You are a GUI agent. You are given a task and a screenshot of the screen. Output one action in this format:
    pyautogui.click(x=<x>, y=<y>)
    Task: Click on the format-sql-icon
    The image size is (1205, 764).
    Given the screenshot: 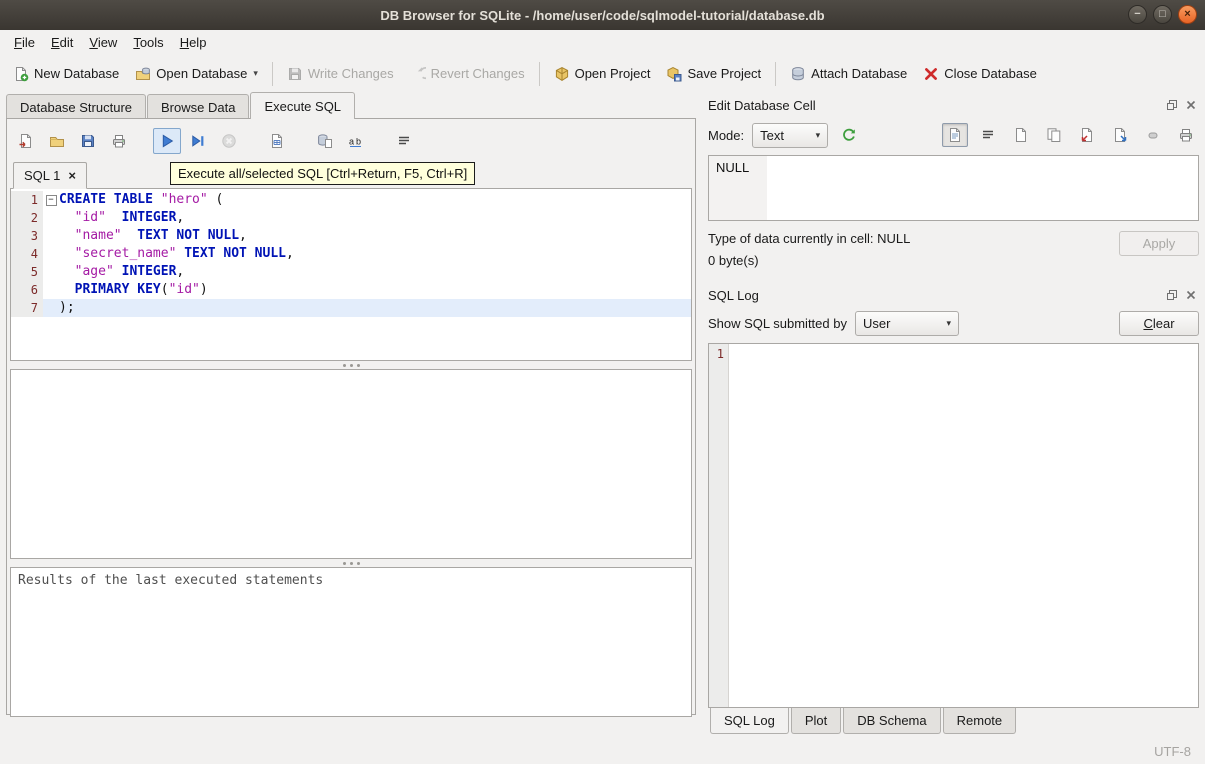 What is the action you would take?
    pyautogui.click(x=404, y=141)
    